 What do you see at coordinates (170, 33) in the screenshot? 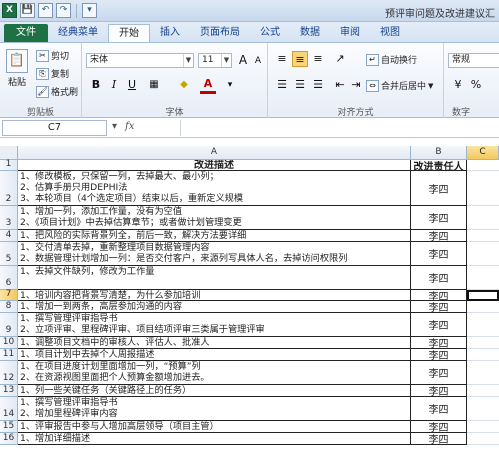
I see `tab-insert: 插入` at bounding box center [170, 33].